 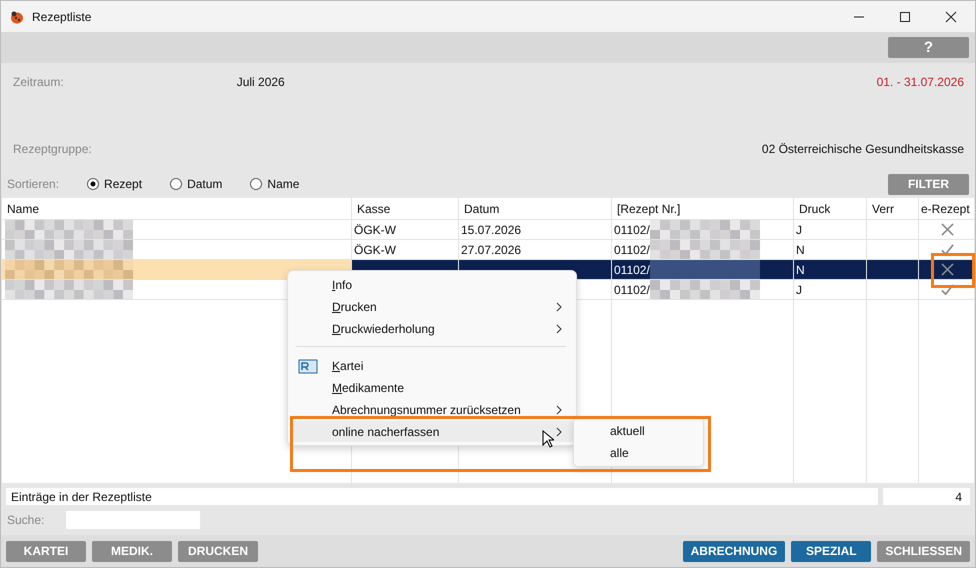 What do you see at coordinates (920, 82) in the screenshot?
I see `period-range: 01. - 31.07.2026` at bounding box center [920, 82].